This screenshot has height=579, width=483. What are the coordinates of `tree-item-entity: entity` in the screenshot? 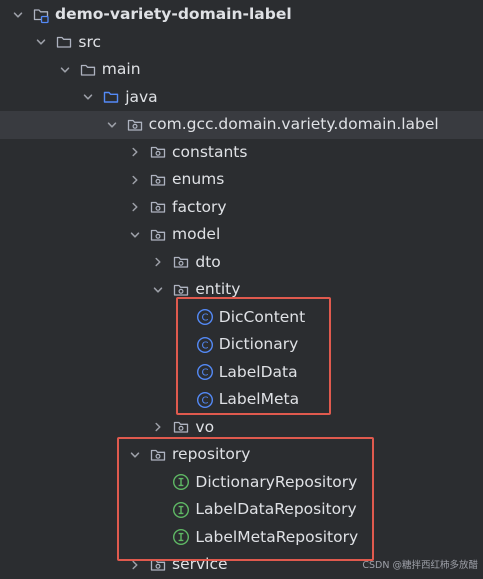 It's located at (241, 290).